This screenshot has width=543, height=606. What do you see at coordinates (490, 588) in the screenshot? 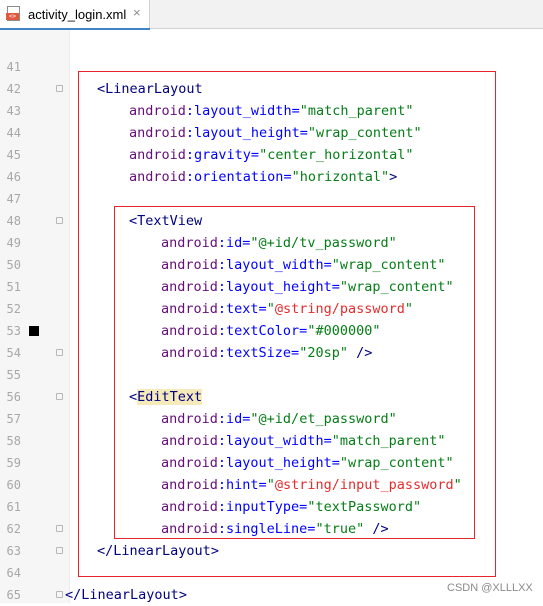
I see `watermark: CSDN @XLLLXX` at bounding box center [490, 588].